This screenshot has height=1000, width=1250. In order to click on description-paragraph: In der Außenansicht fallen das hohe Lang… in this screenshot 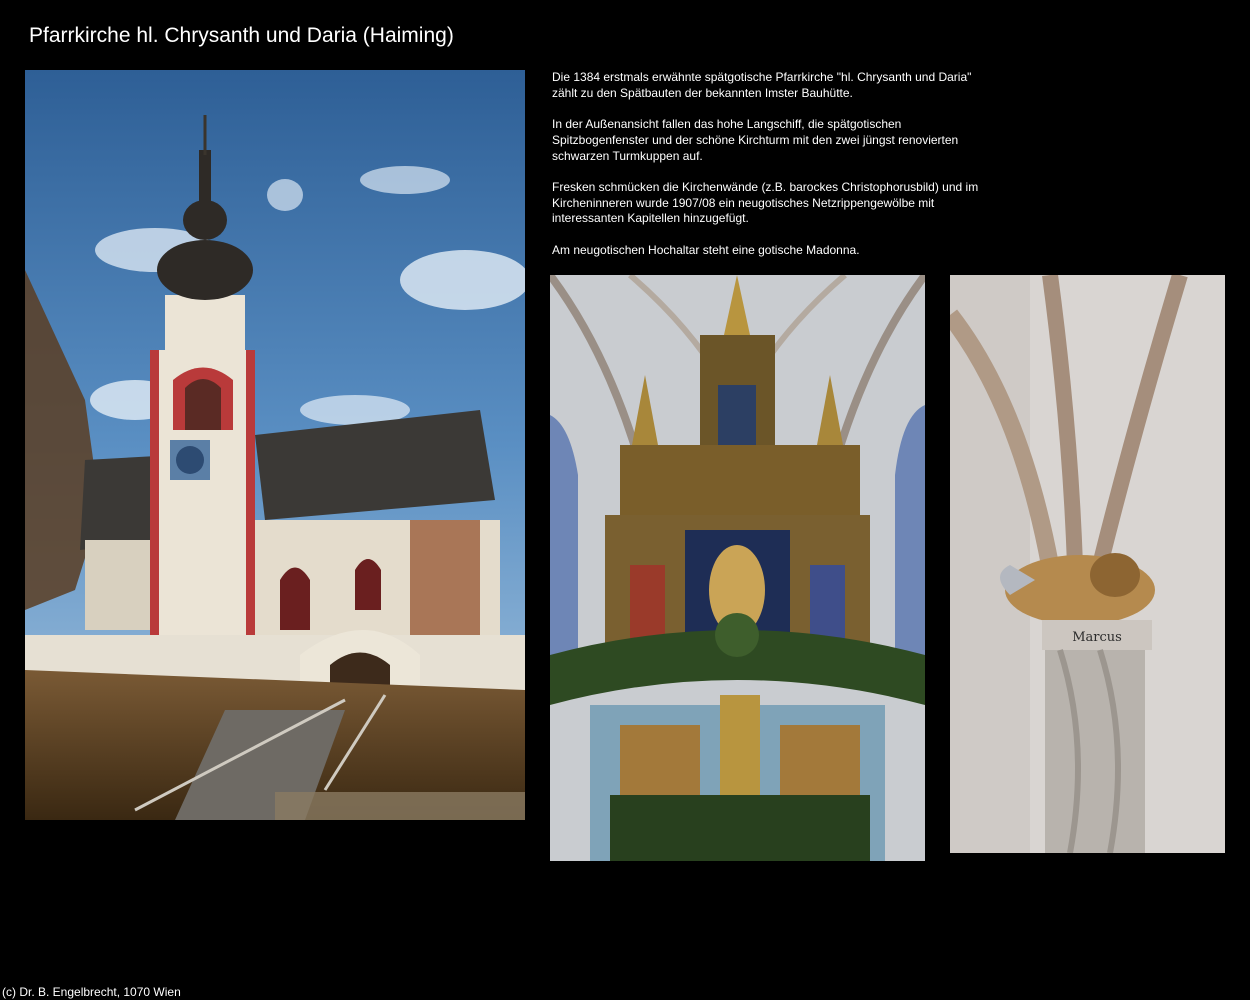, I will do `click(755, 140)`.